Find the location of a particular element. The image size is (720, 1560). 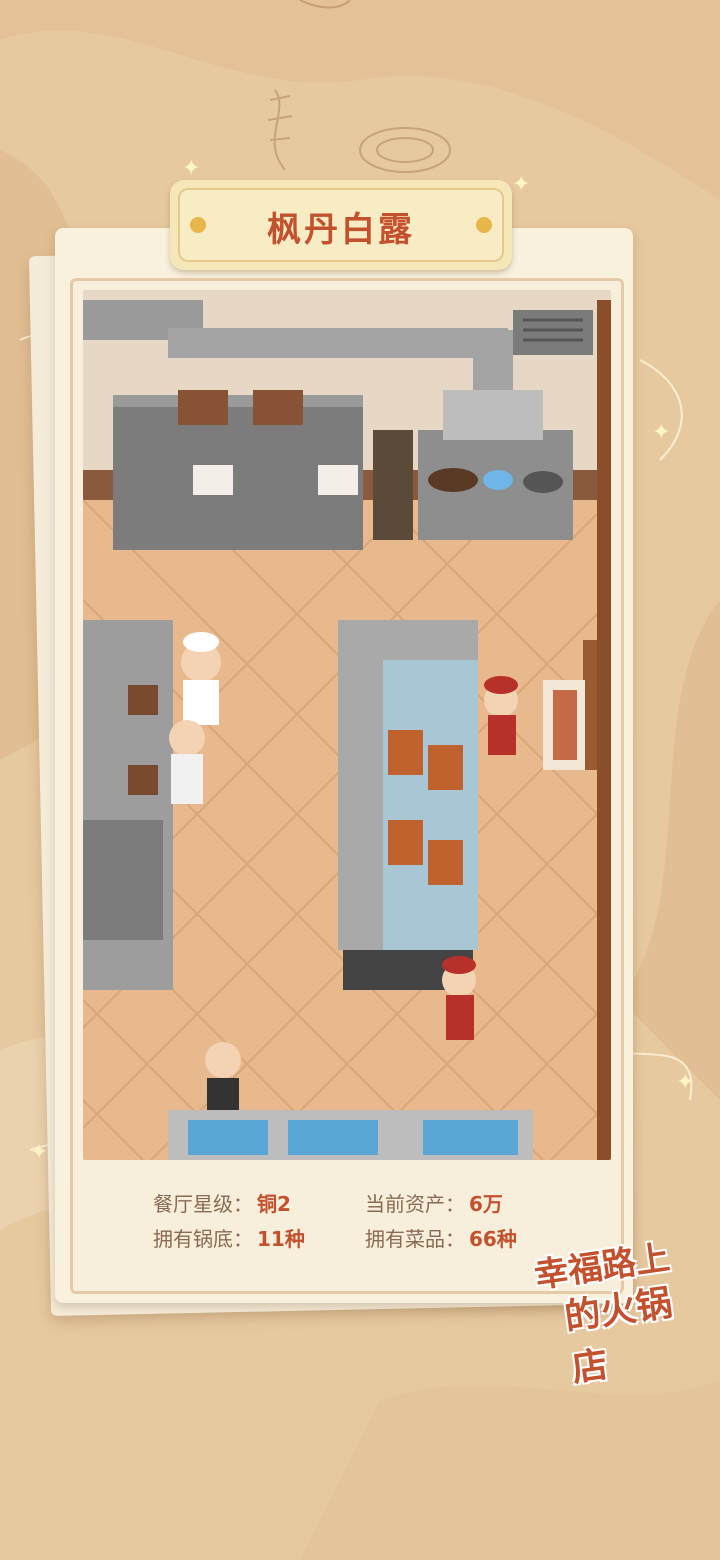

stat-label: 拥有菜品： is located at coordinates (415, 1239).